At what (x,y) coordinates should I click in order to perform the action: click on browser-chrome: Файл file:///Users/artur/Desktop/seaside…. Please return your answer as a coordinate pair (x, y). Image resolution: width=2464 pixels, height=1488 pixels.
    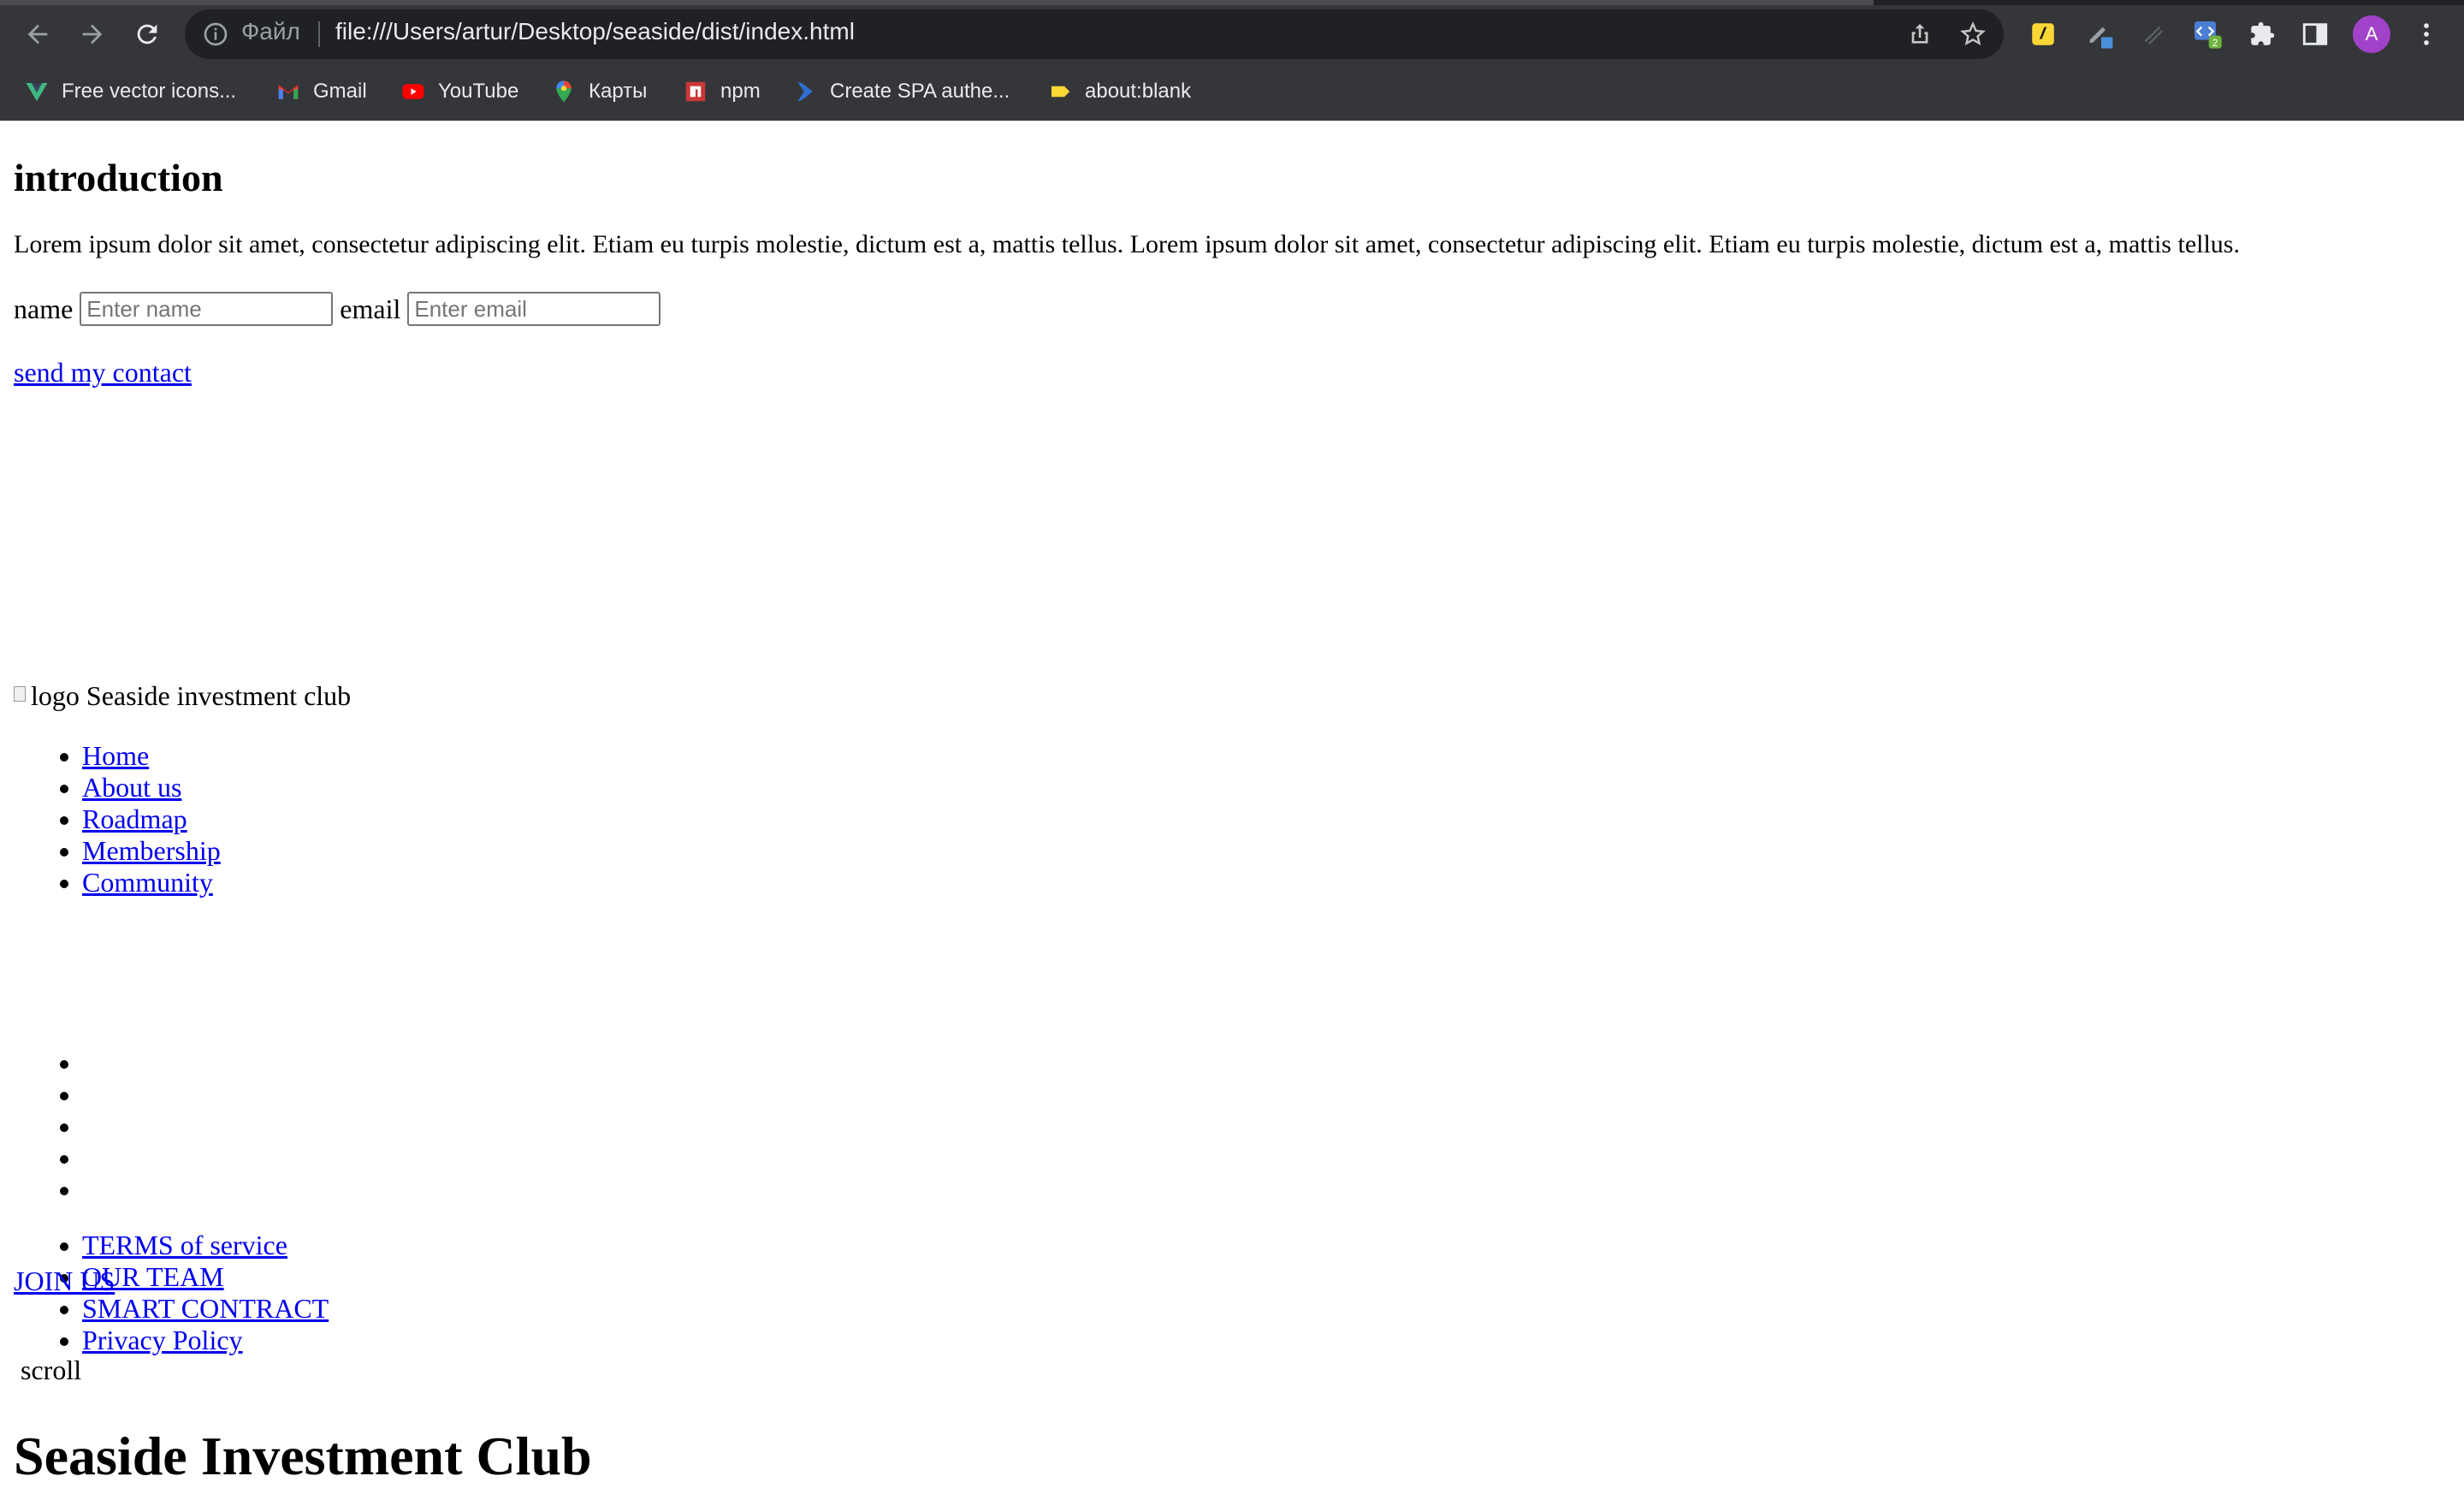
    Looking at the image, I should click on (1232, 60).